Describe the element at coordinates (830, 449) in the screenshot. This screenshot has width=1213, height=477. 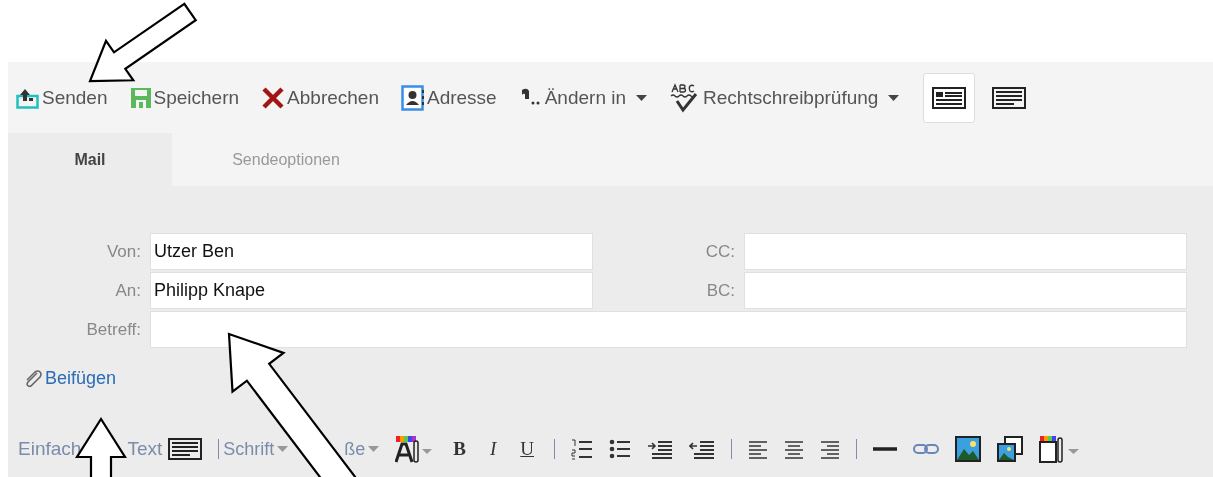
I see `align-right-icon` at that location.